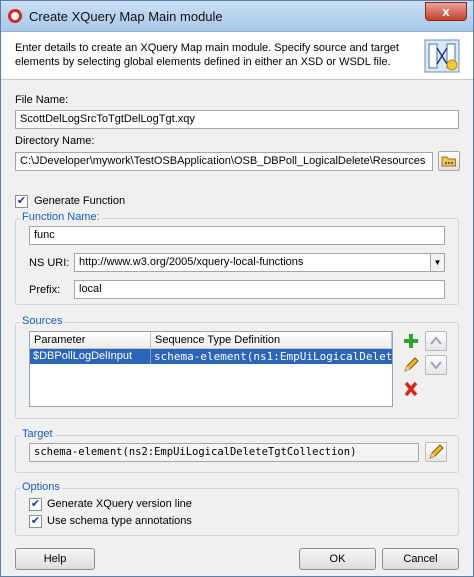 Image resolution: width=474 pixels, height=577 pixels. I want to click on schema-annotations-checkbox: ✔, so click(35, 521).